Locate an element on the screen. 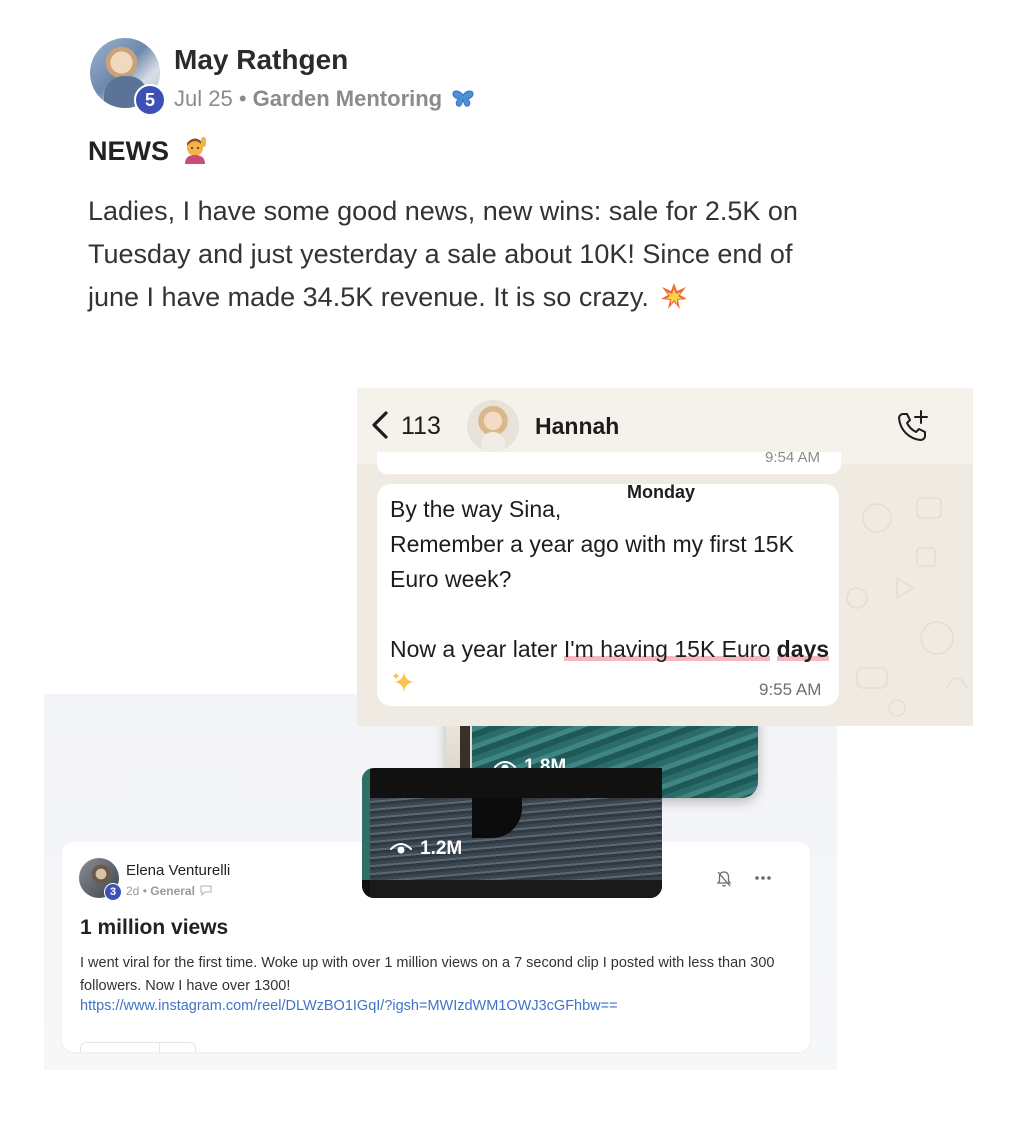 The width and height of the screenshot is (1018, 1148). contact-avatar is located at coordinates (493, 426).